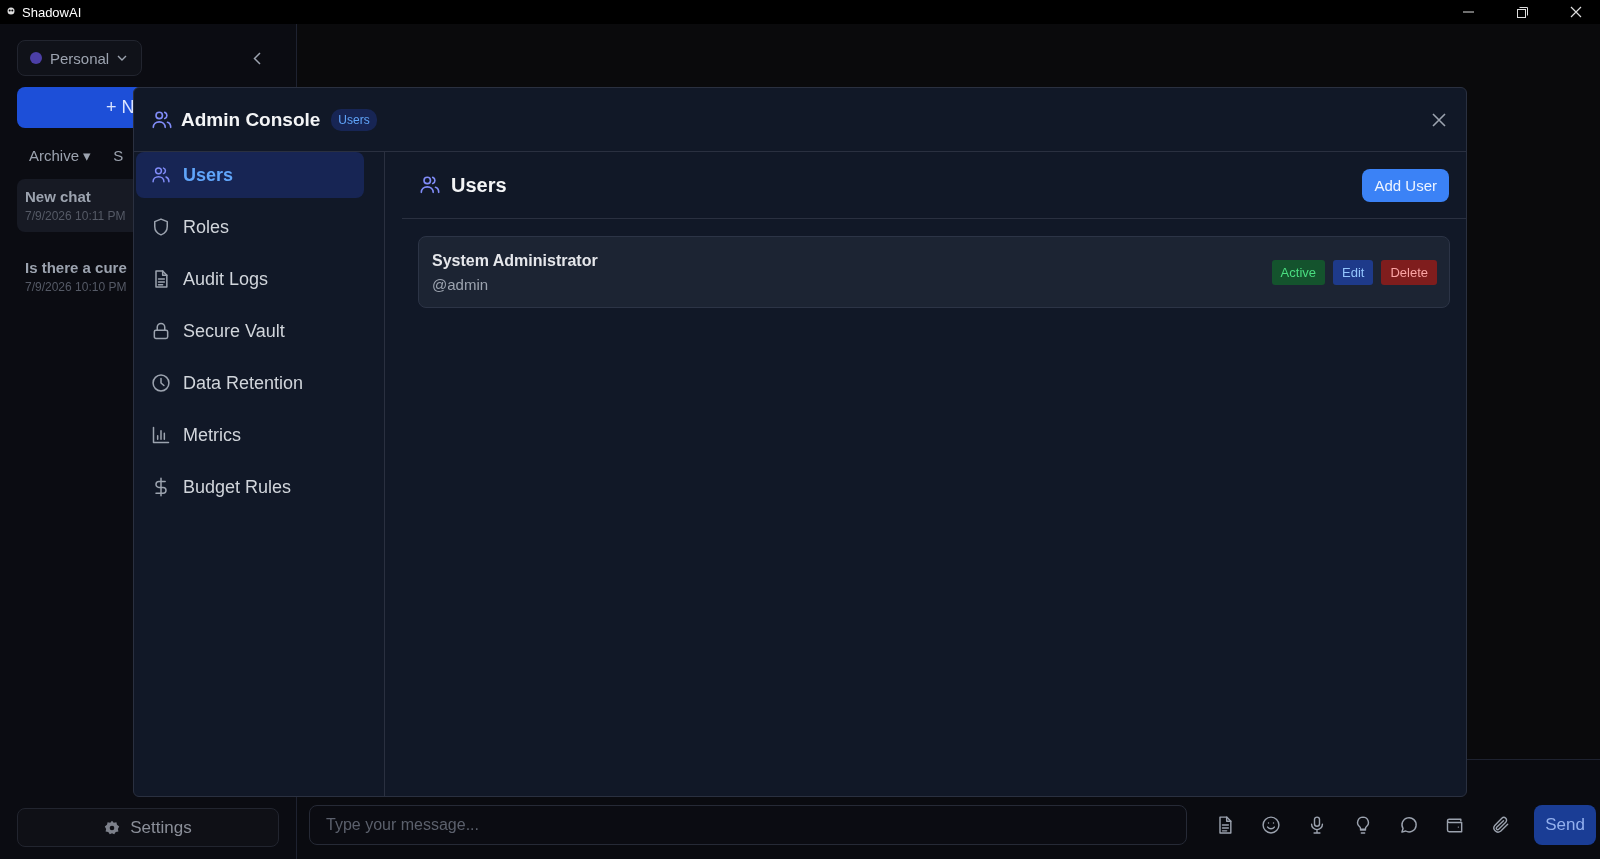 The width and height of the screenshot is (1600, 859). I want to click on window-title: ShadowAI, so click(52, 12).